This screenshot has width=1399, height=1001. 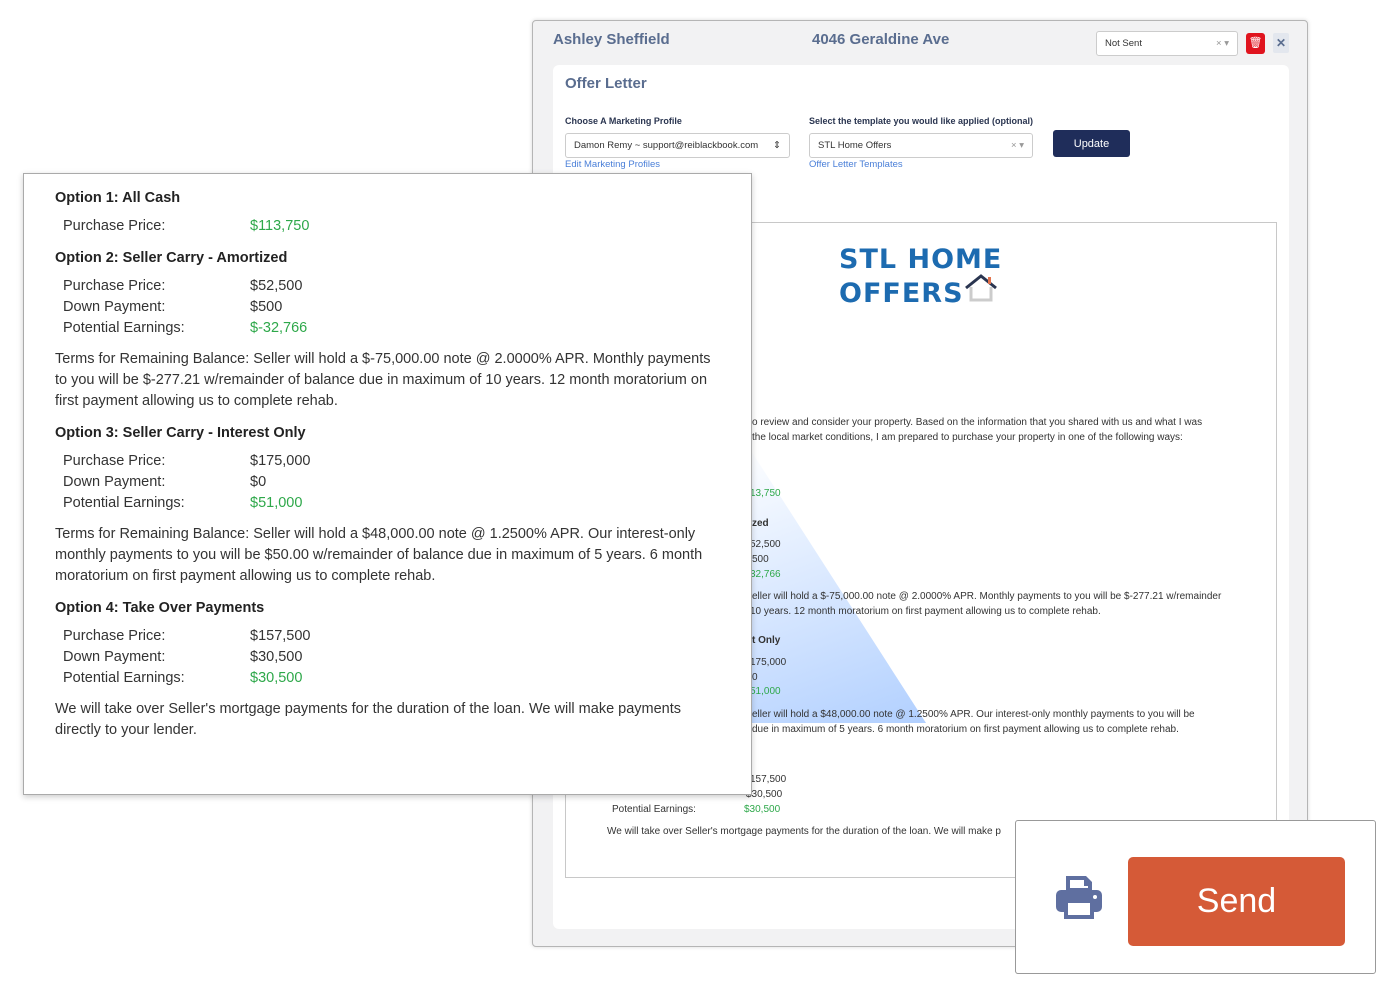 I want to click on logo-line2: OFFERS, so click(x=901, y=293).